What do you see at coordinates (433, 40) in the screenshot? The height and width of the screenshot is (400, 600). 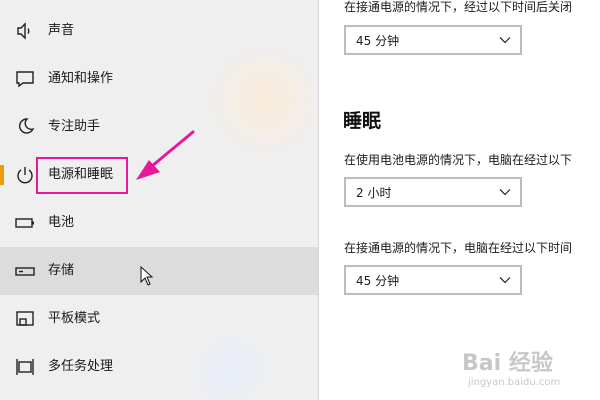 I see `screen-plugged-dropdown: 45 分钟` at bounding box center [433, 40].